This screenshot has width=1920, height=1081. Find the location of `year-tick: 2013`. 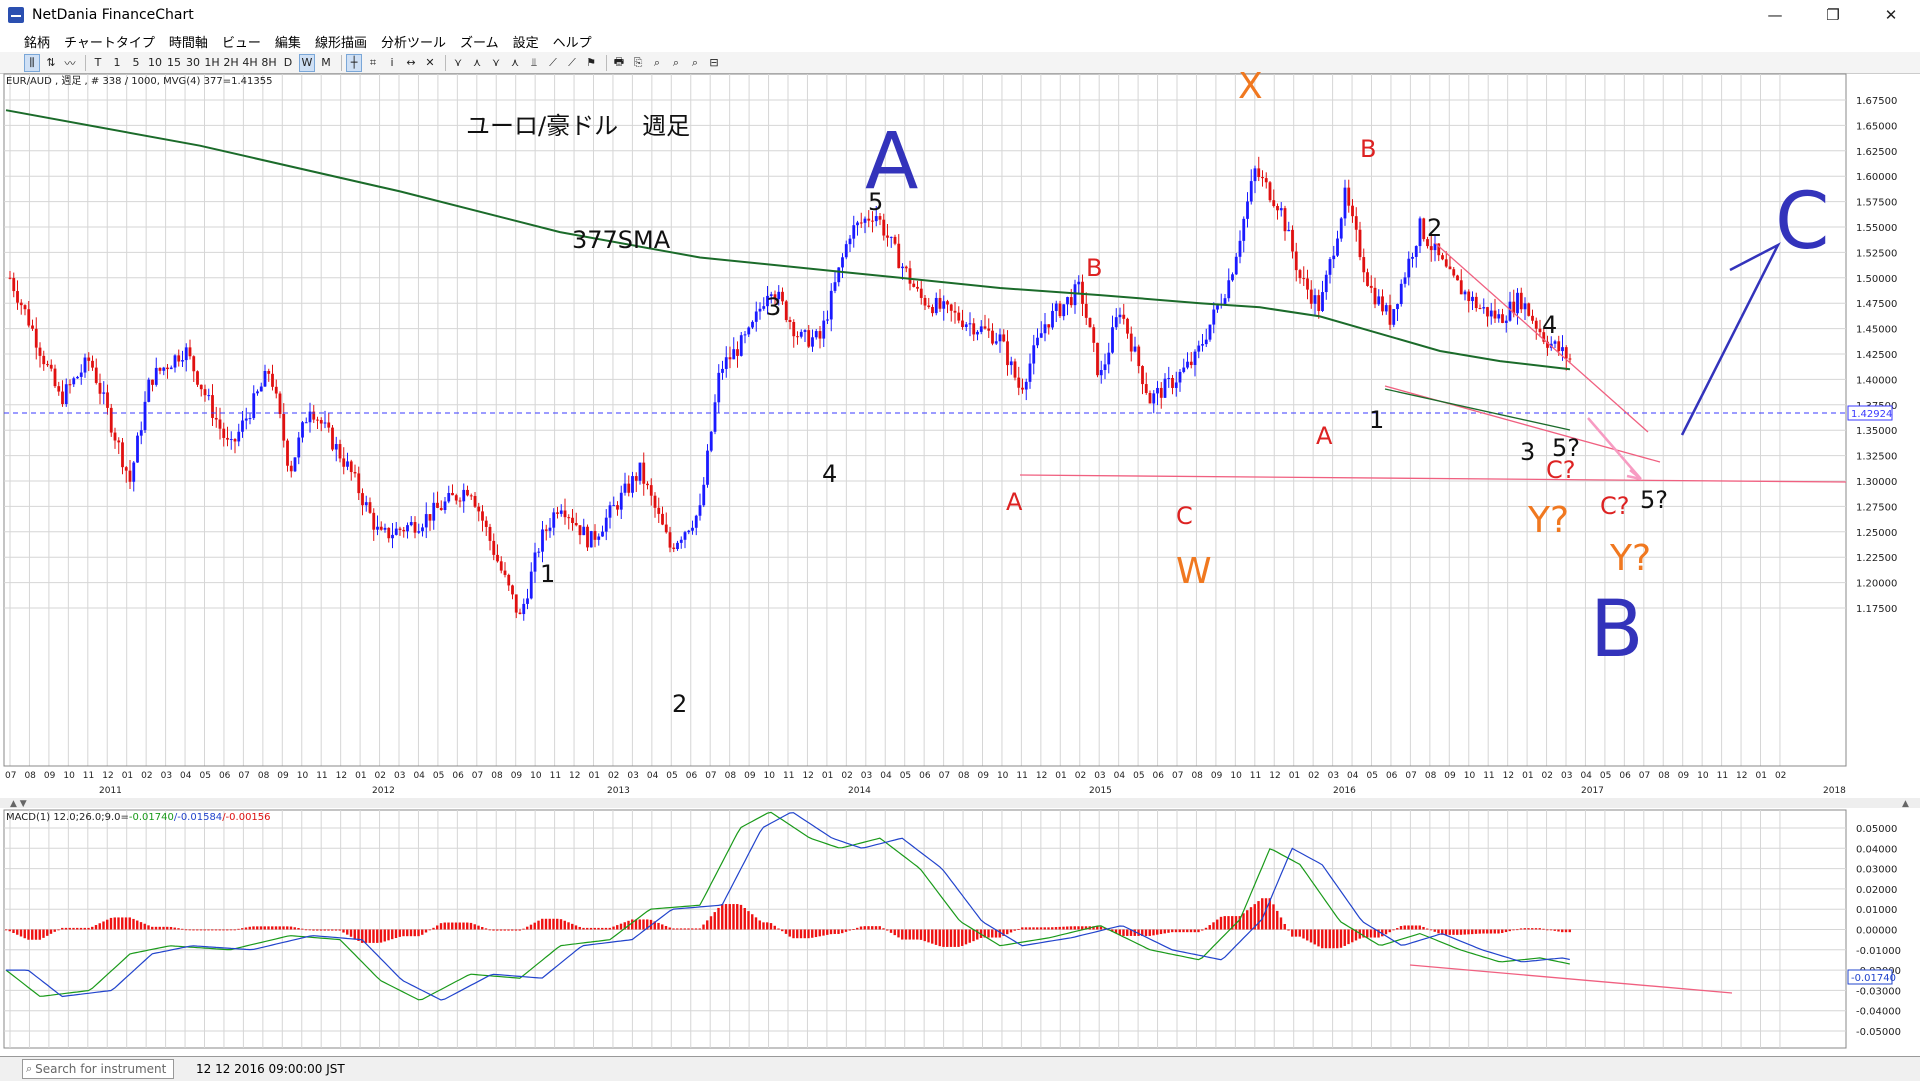

year-tick: 2013 is located at coordinates (618, 791).